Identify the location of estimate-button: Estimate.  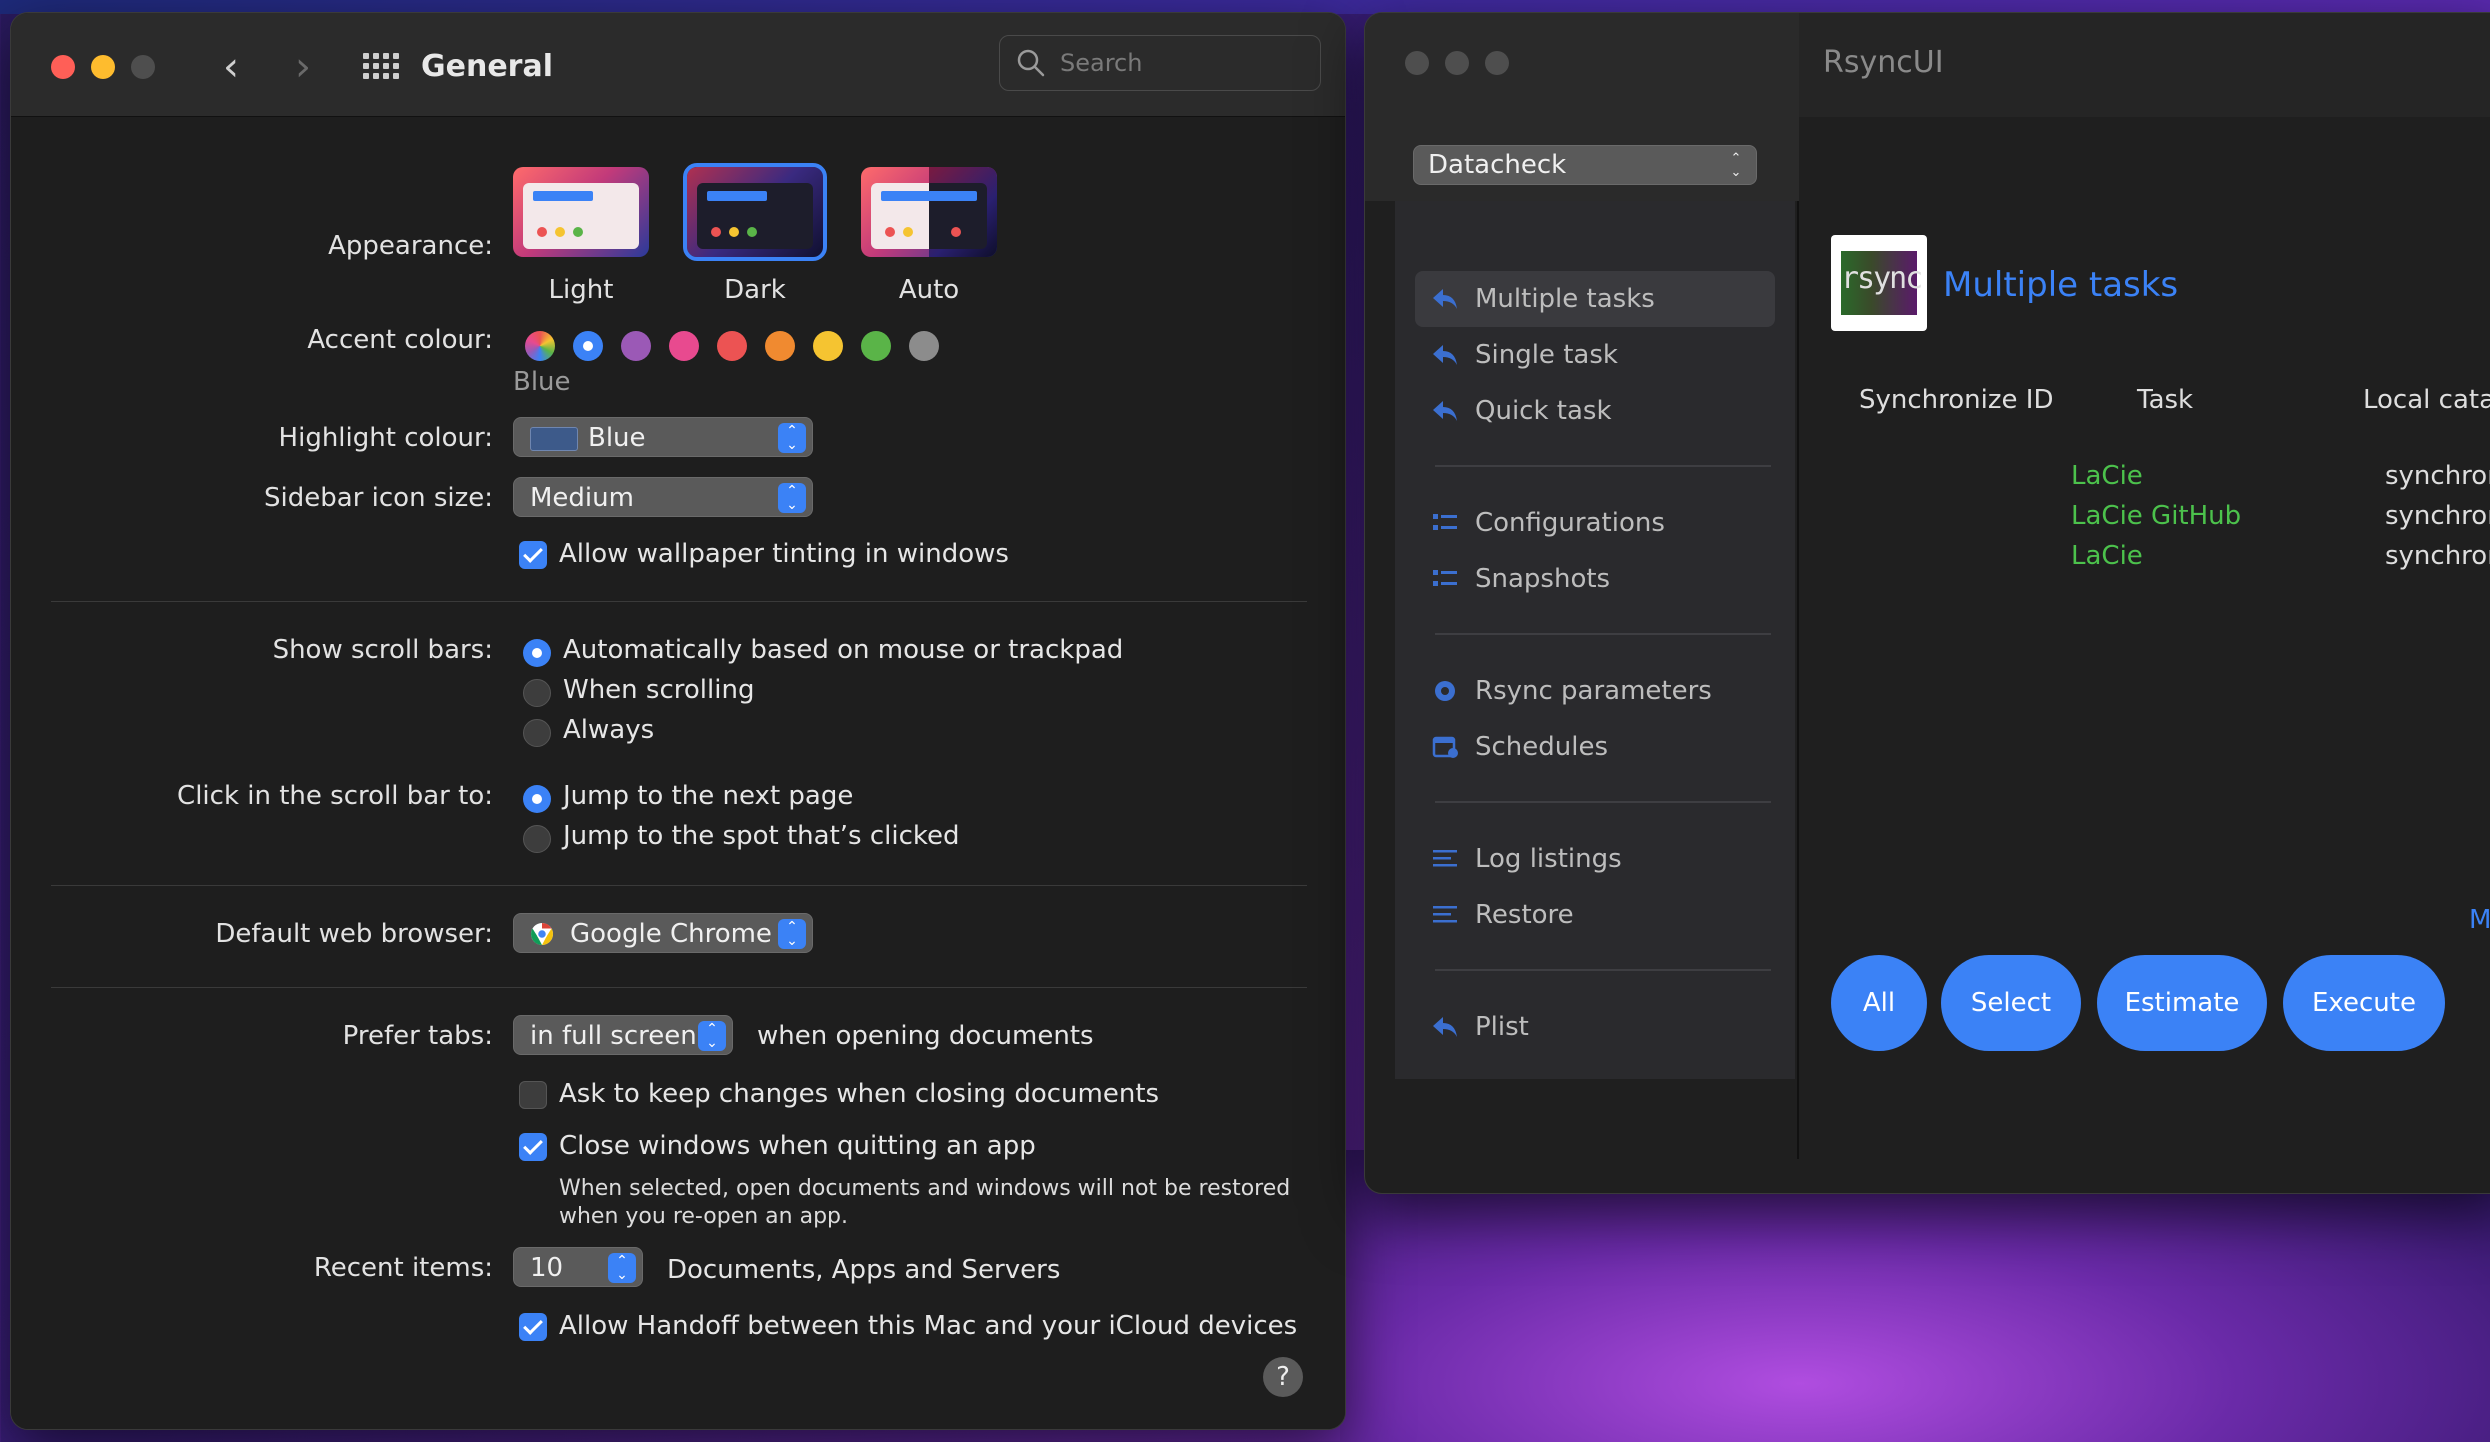
(2182, 1003).